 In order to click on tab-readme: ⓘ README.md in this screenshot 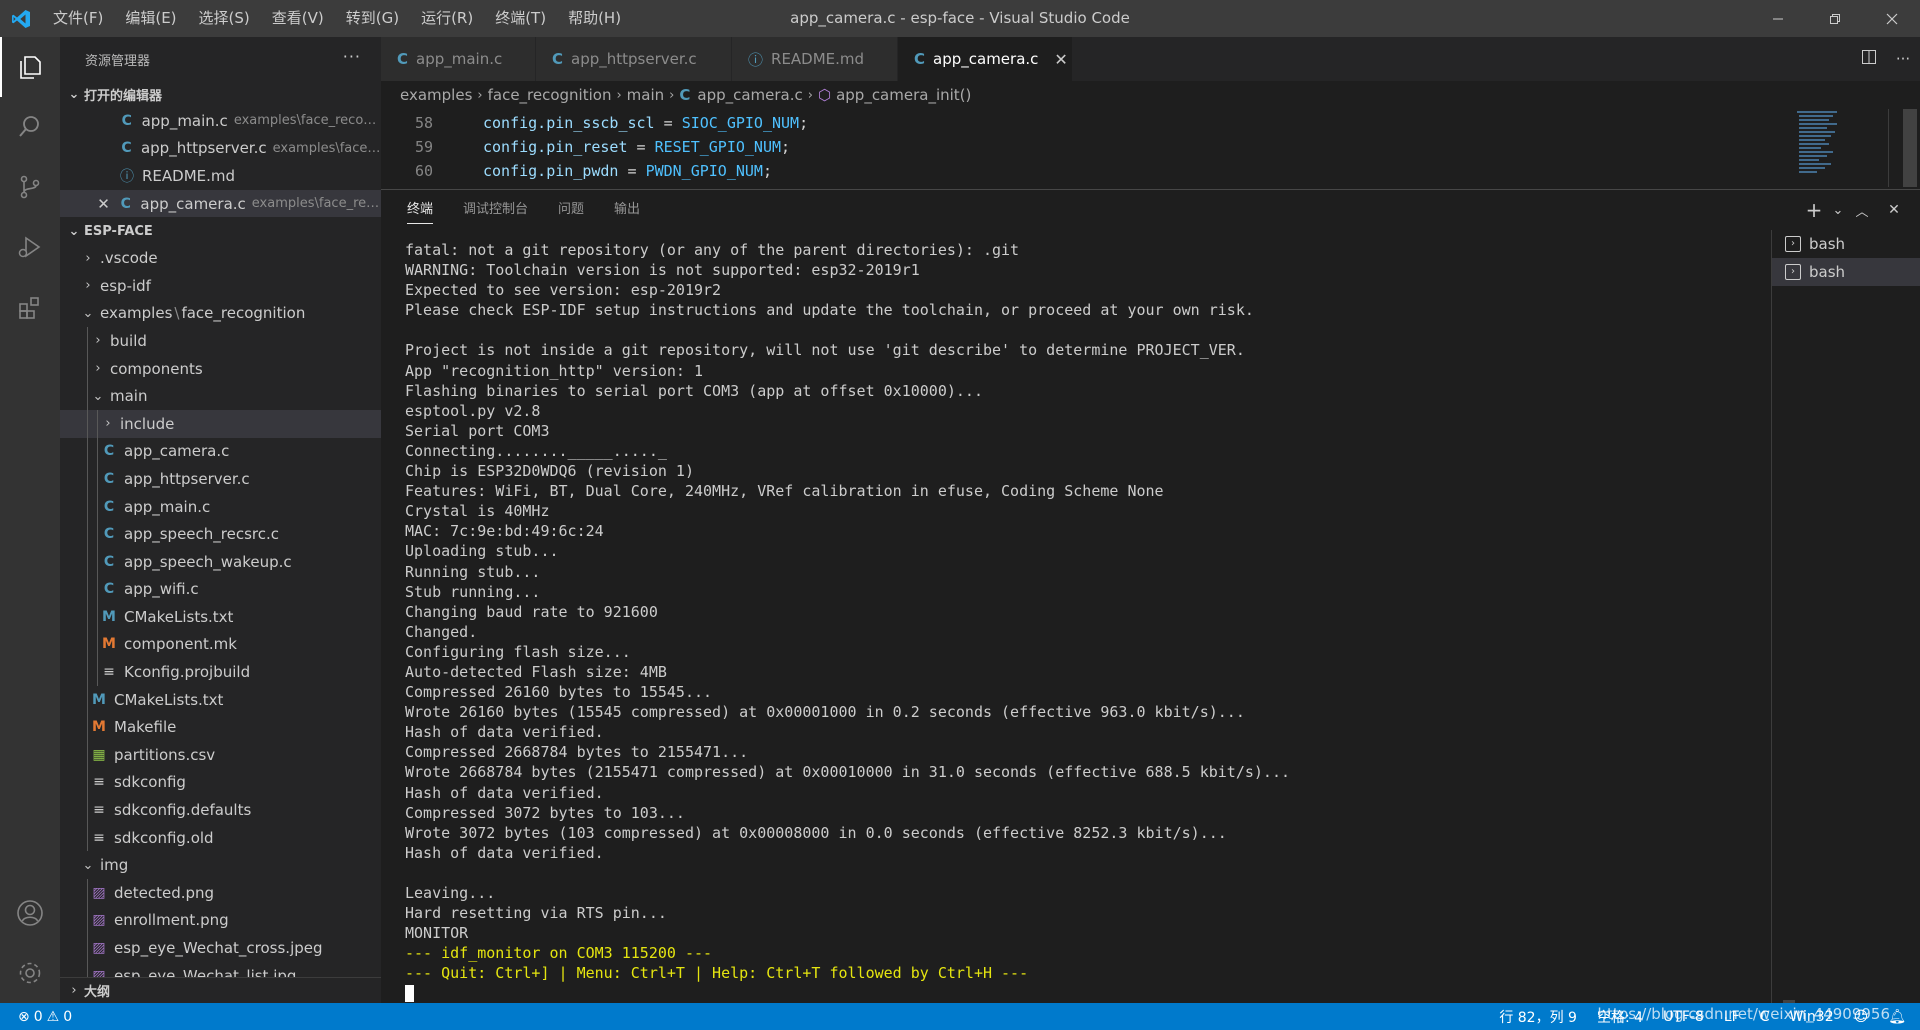, I will do `click(815, 59)`.